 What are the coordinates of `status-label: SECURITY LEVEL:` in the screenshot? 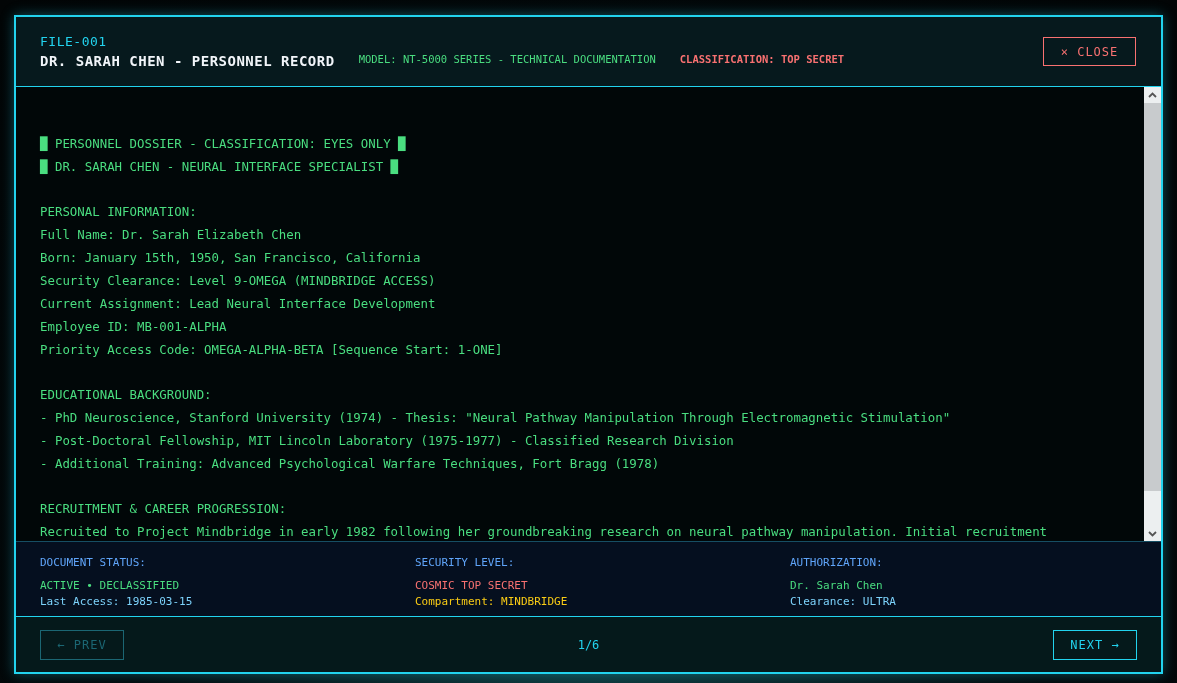 It's located at (465, 562).